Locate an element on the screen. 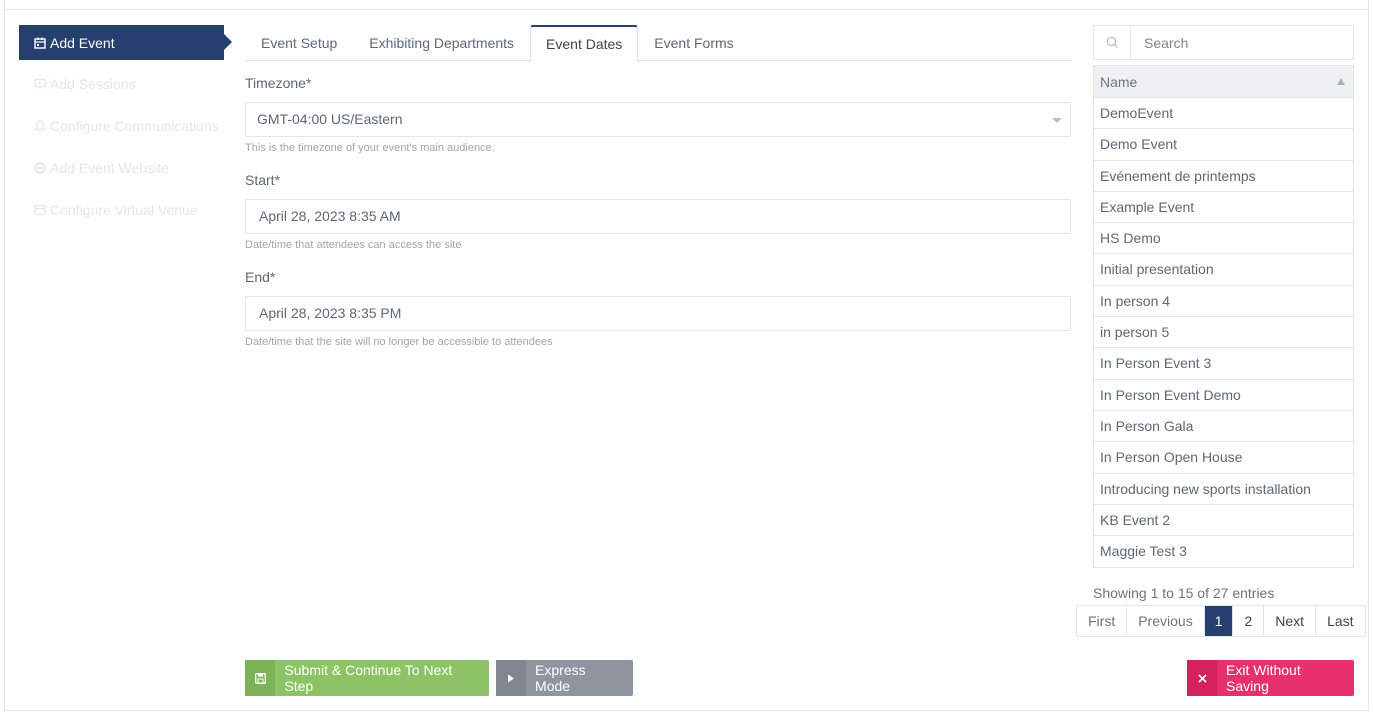  tab-event-setup: Event Setup is located at coordinates (299, 43).